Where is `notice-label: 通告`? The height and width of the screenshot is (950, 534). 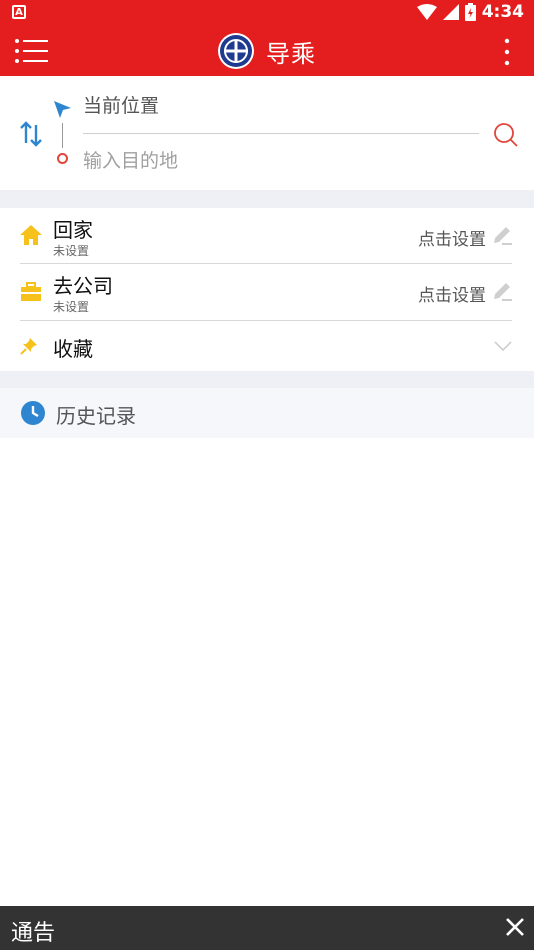 notice-label: 通告 is located at coordinates (33, 933).